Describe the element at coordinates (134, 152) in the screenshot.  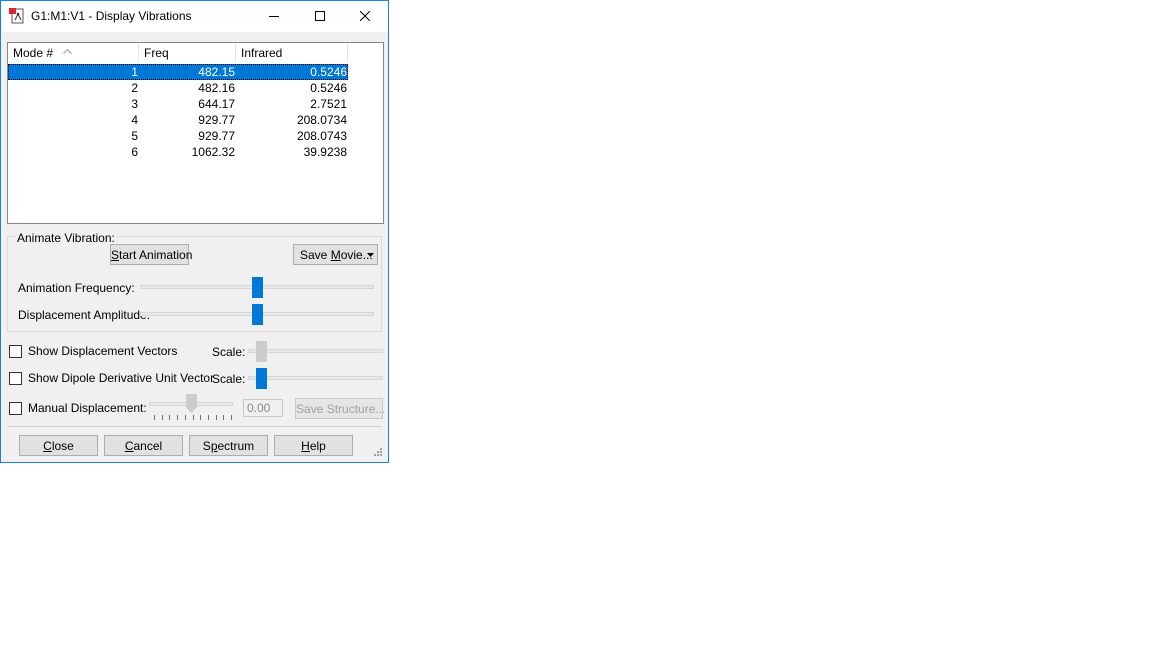
I see `mode-cell: 6` at that location.